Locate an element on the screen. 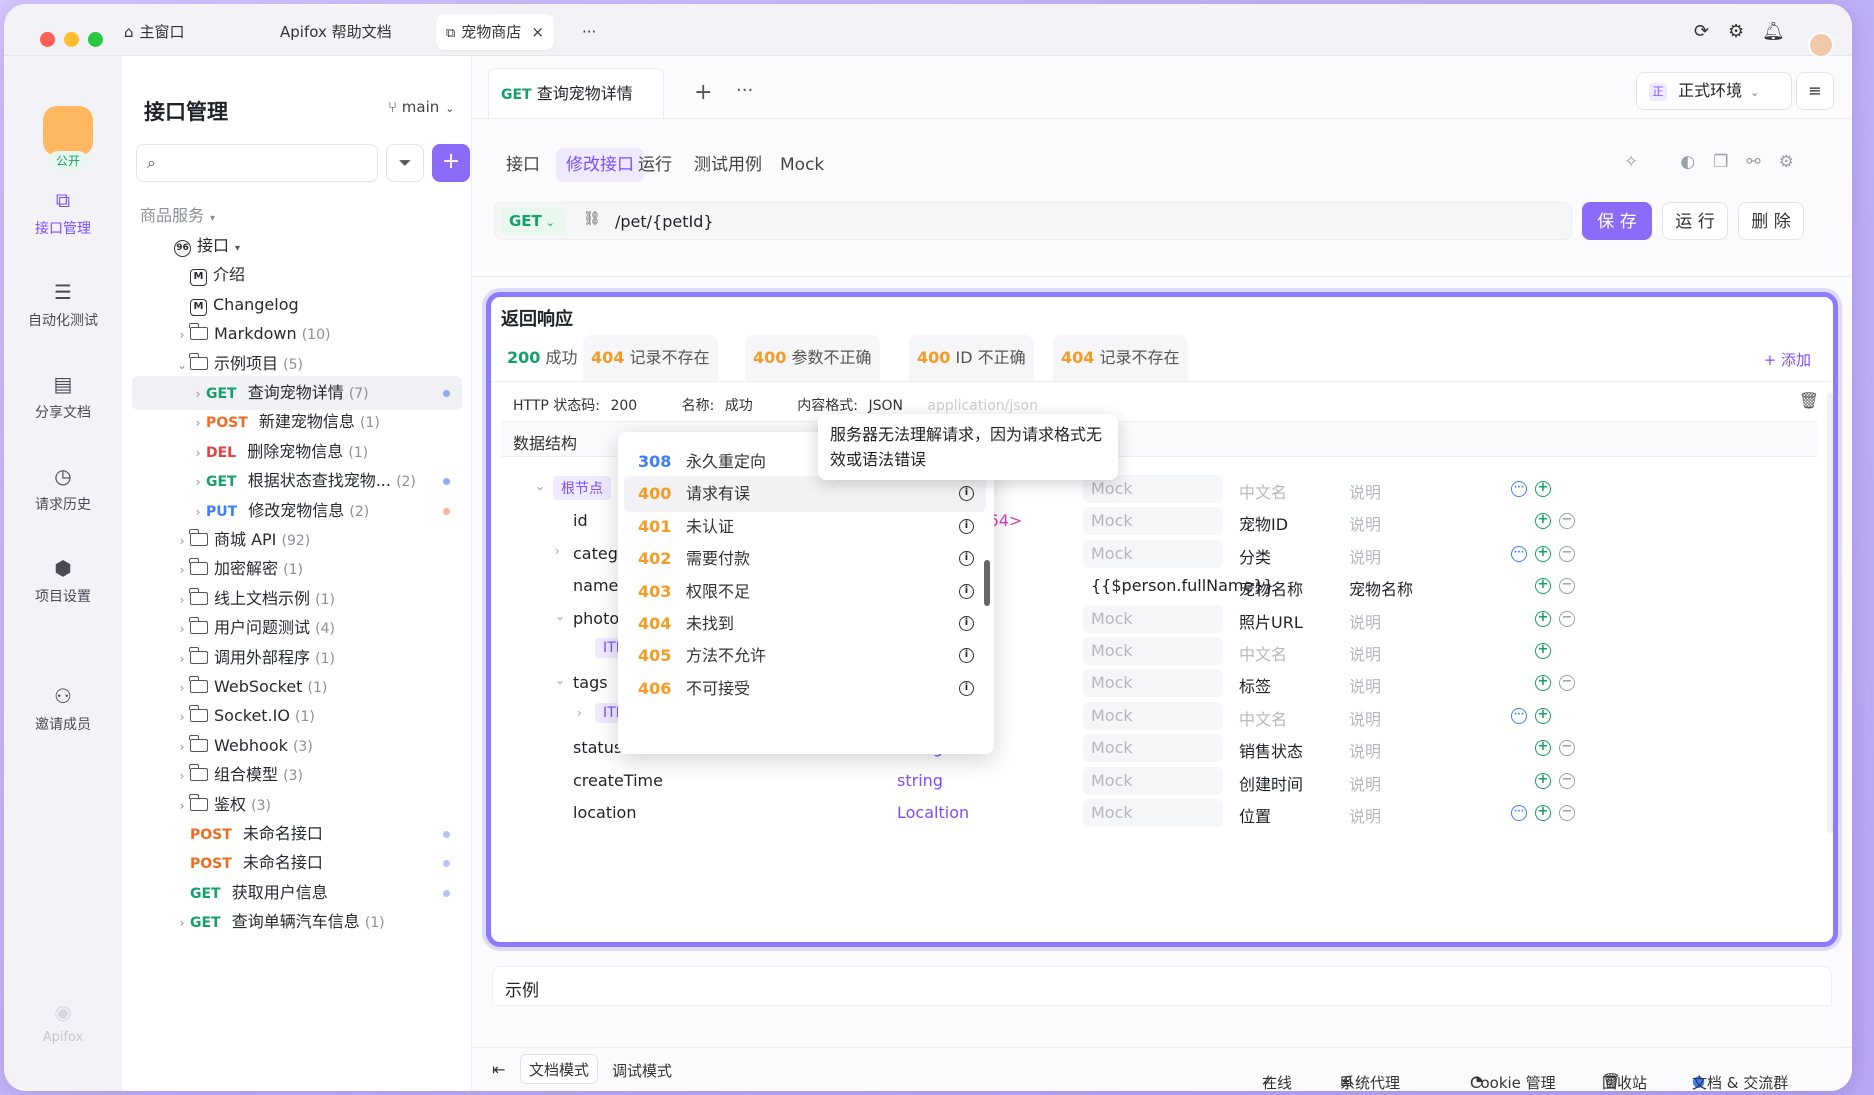 The image size is (1874, 1095). status-code-option: 406 不可接受 i is located at coordinates (805, 689).